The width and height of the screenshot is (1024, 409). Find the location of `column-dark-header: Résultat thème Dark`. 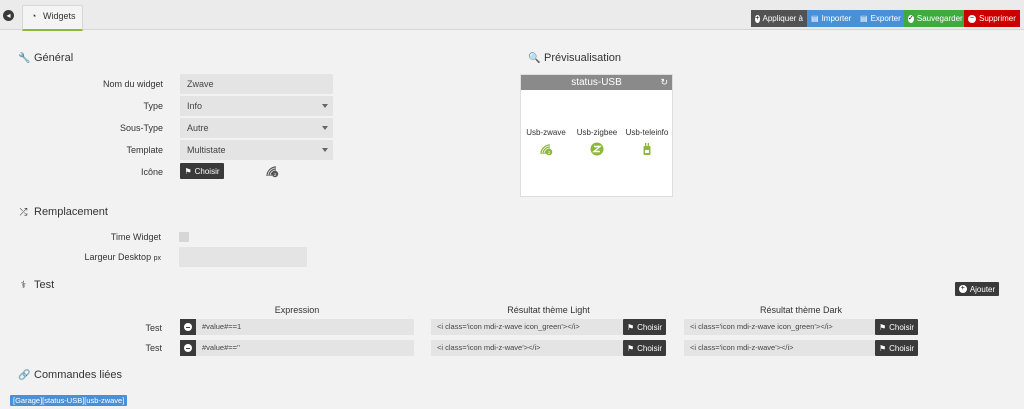

column-dark-header: Résultat thème Dark is located at coordinates (801, 310).